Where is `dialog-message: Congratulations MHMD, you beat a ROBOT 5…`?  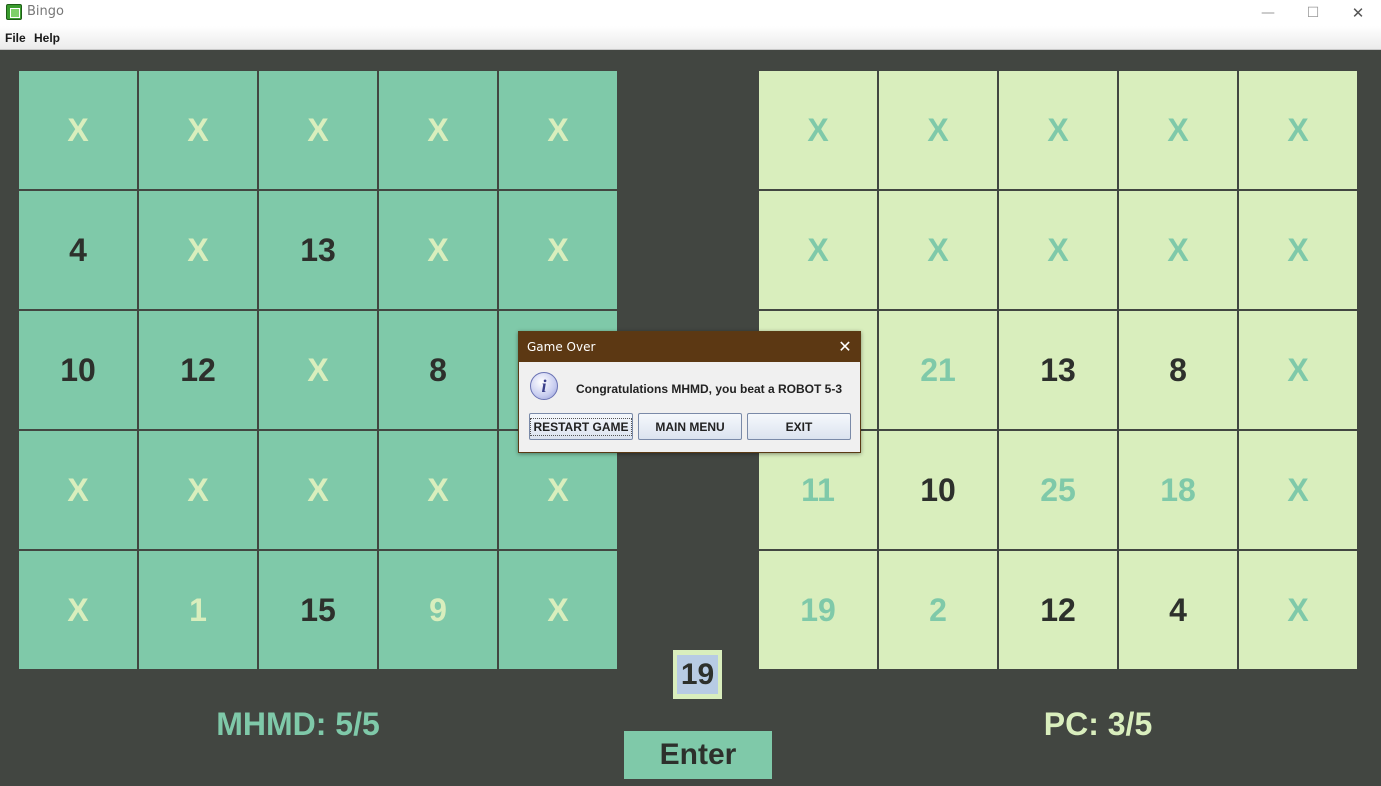
dialog-message: Congratulations MHMD, you beat a ROBOT 5… is located at coordinates (709, 389).